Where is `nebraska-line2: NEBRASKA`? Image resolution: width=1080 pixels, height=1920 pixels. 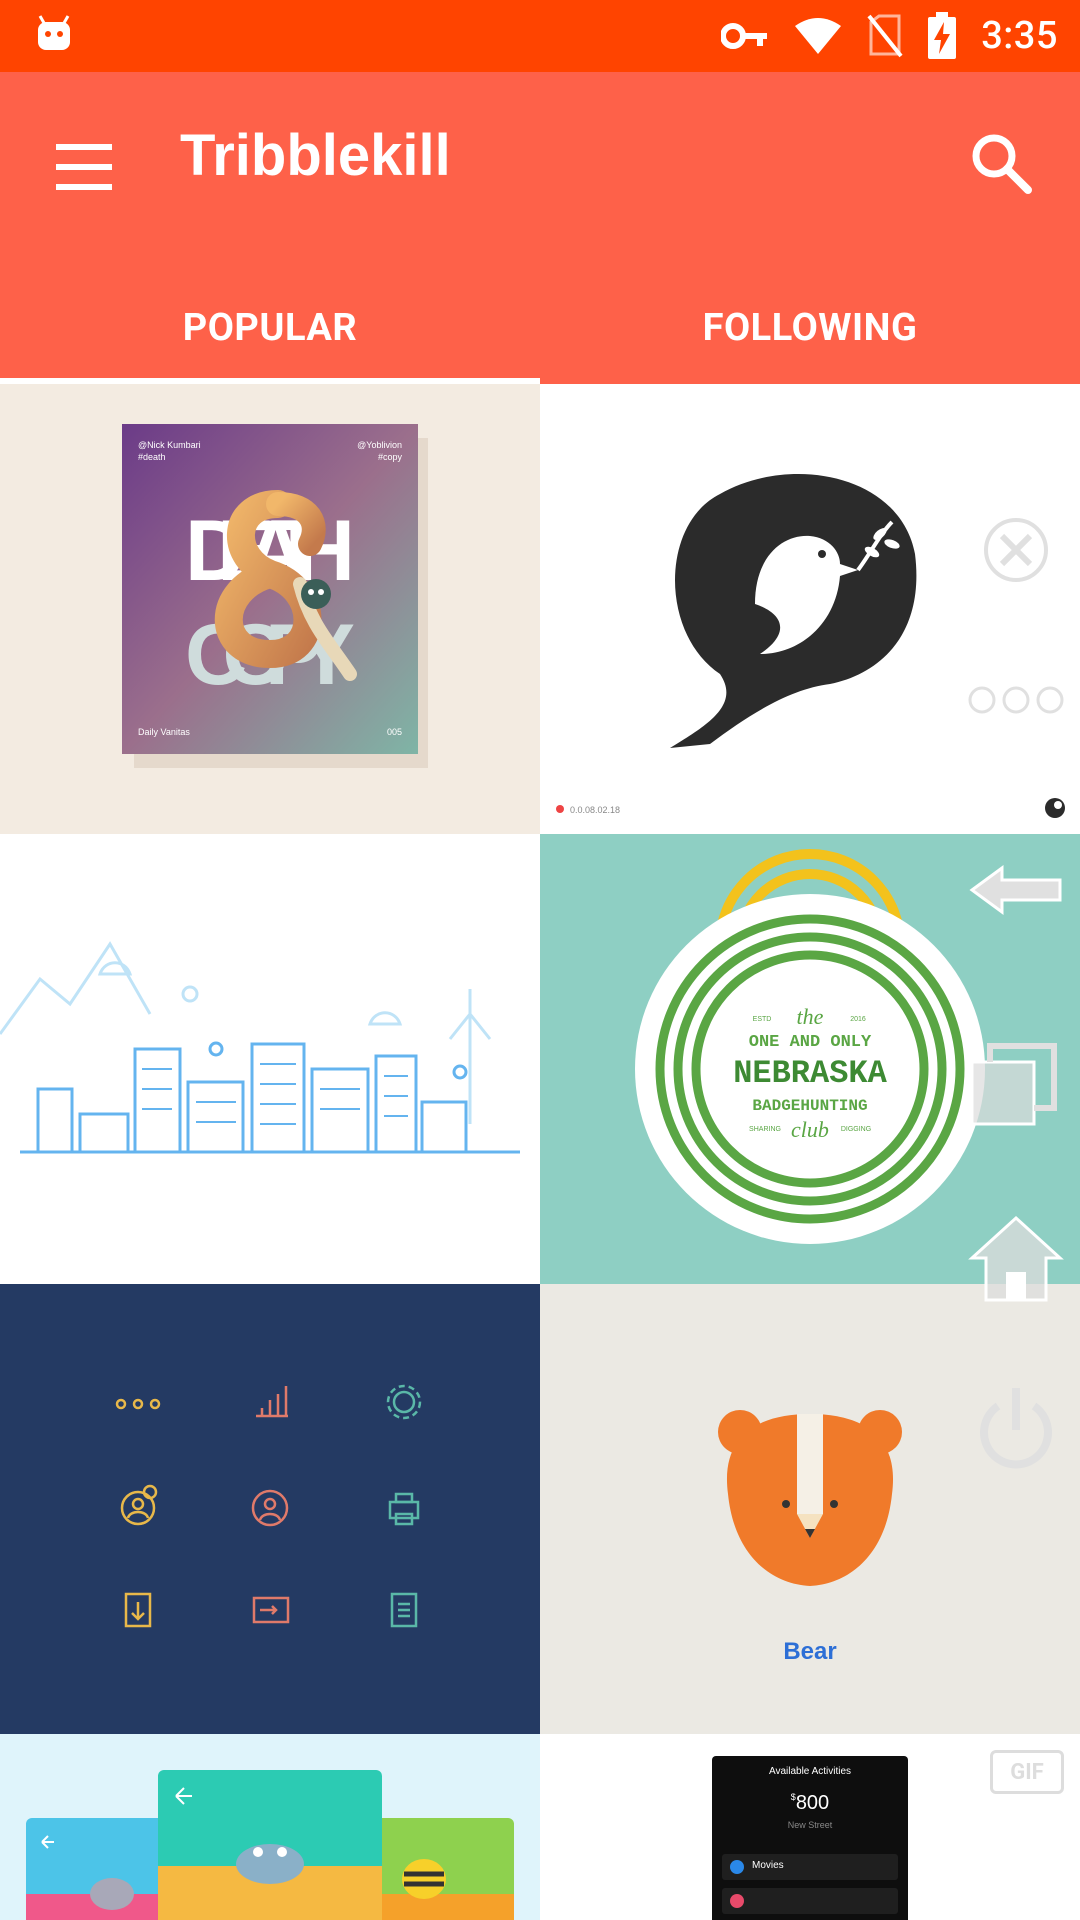
nebraska-line2: NEBRASKA is located at coordinates (810, 1073).